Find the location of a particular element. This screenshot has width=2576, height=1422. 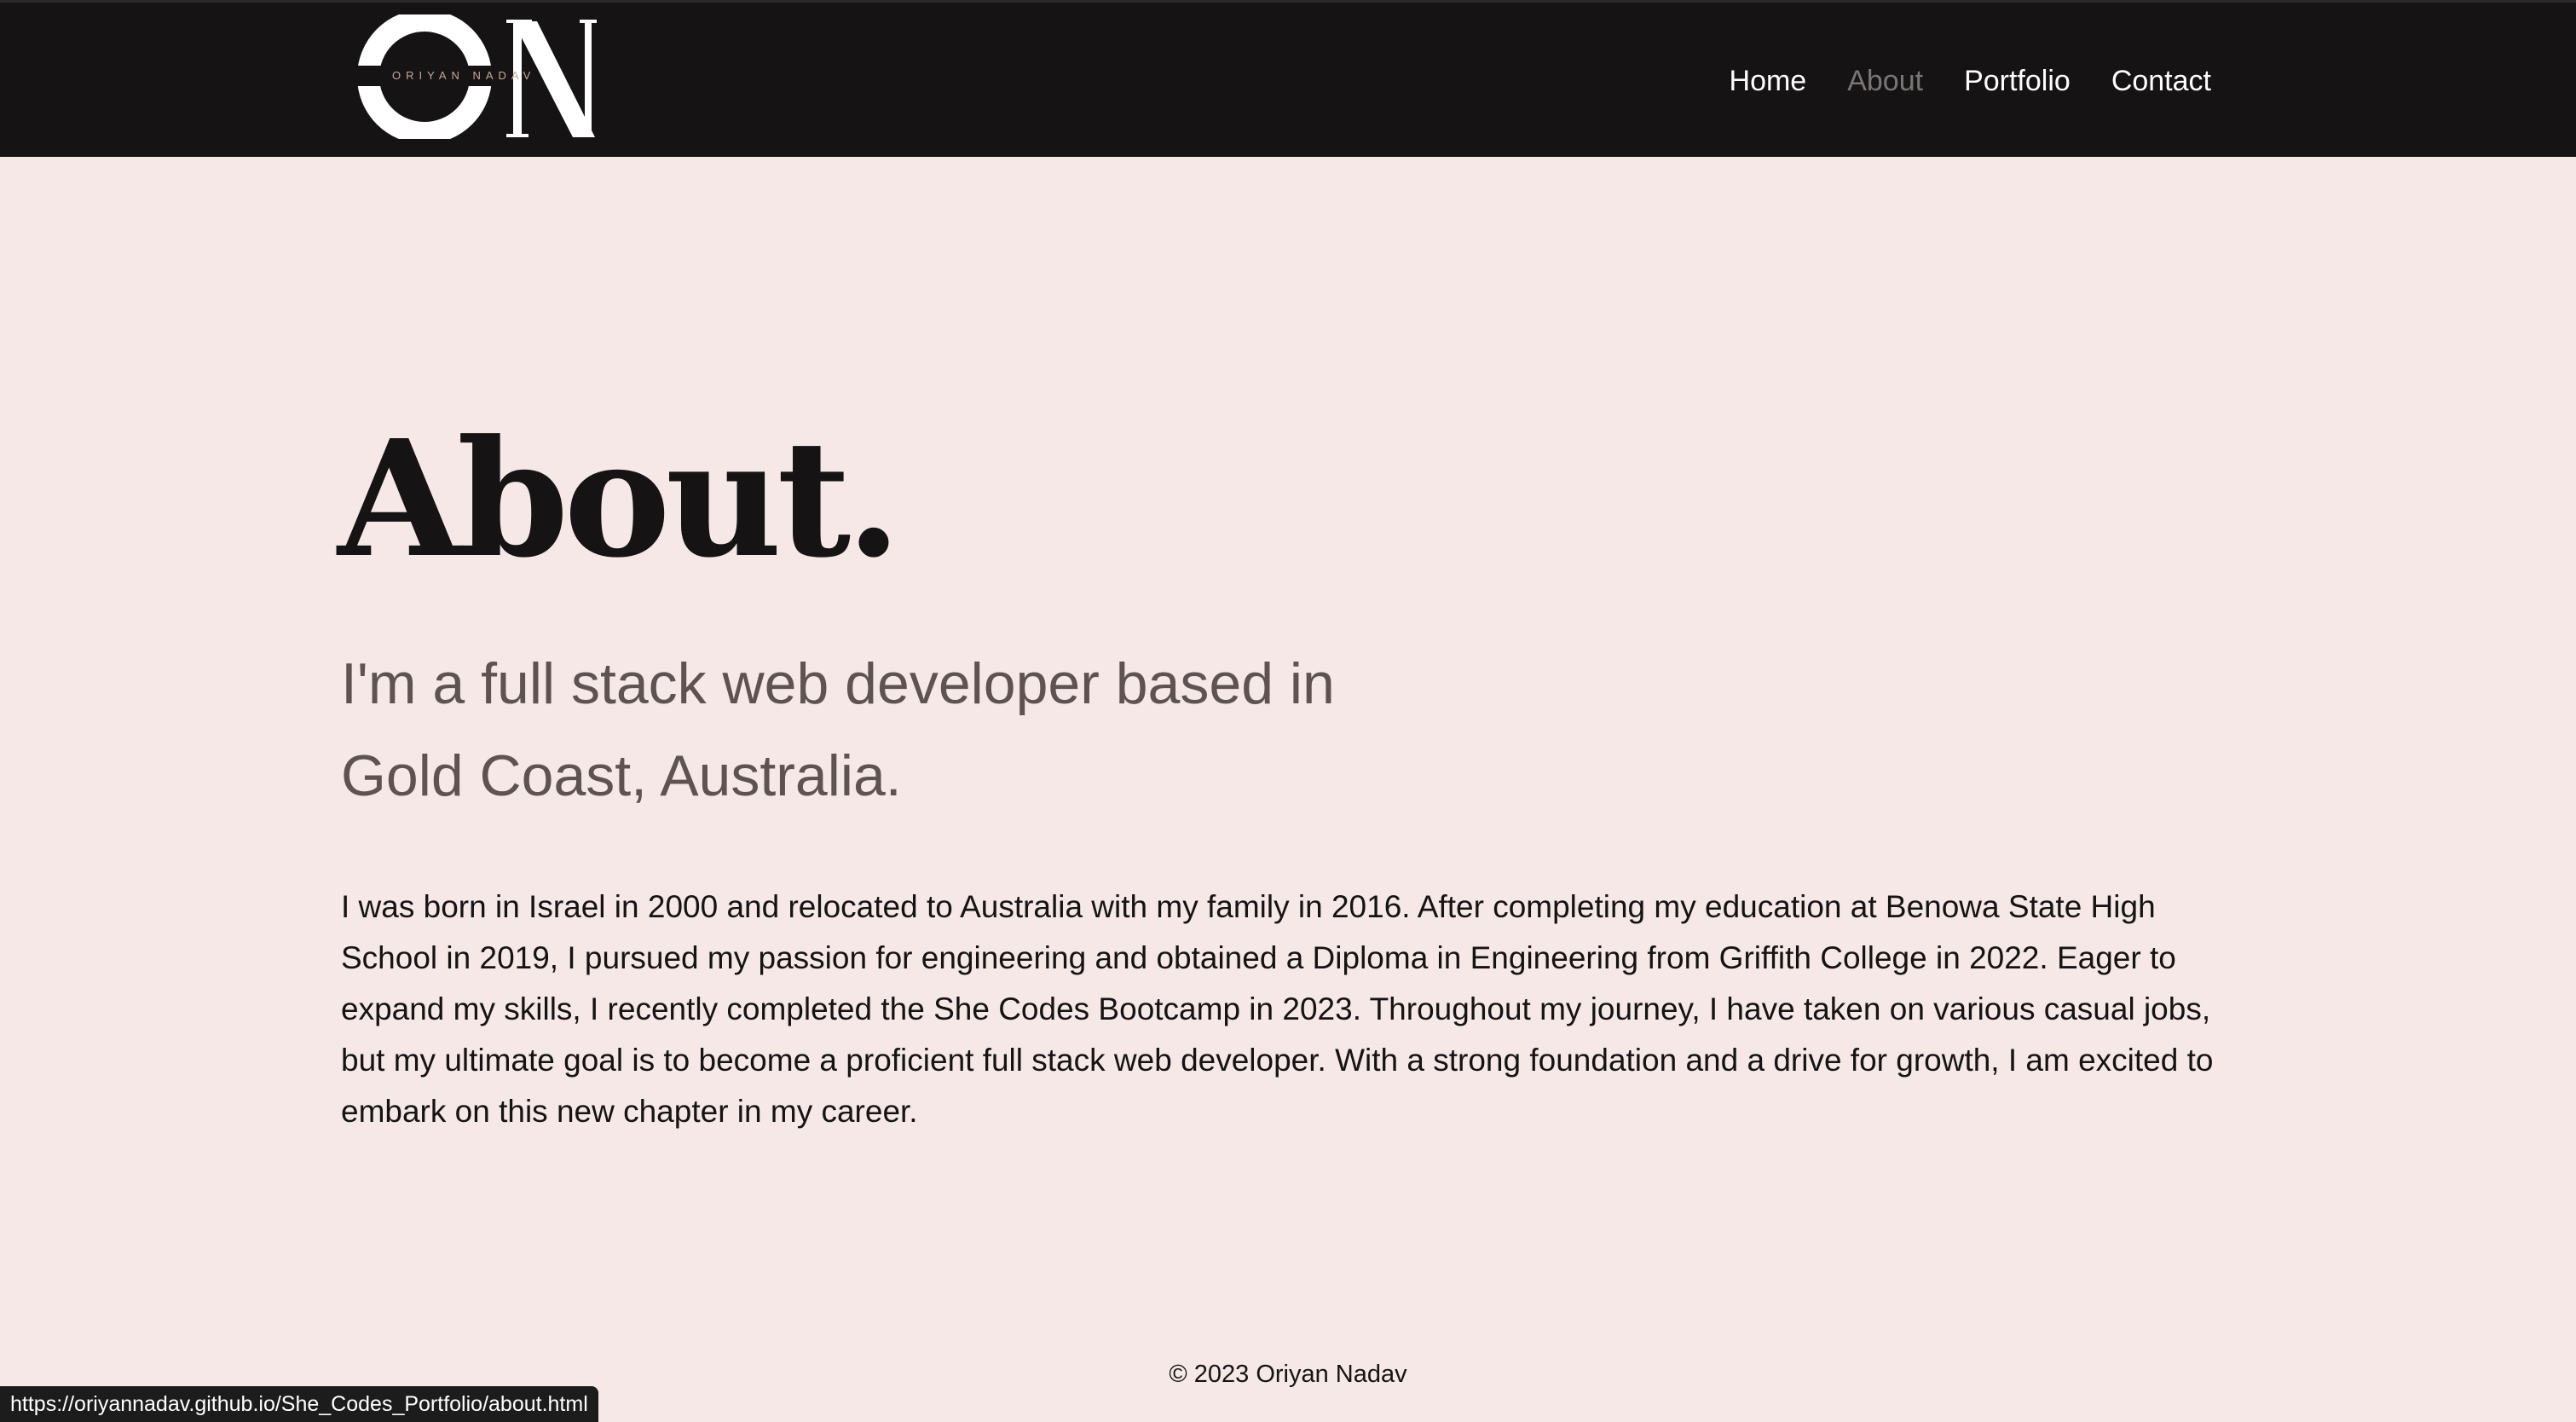

main-nav: Home About Portfolio Contact is located at coordinates (1970, 81).